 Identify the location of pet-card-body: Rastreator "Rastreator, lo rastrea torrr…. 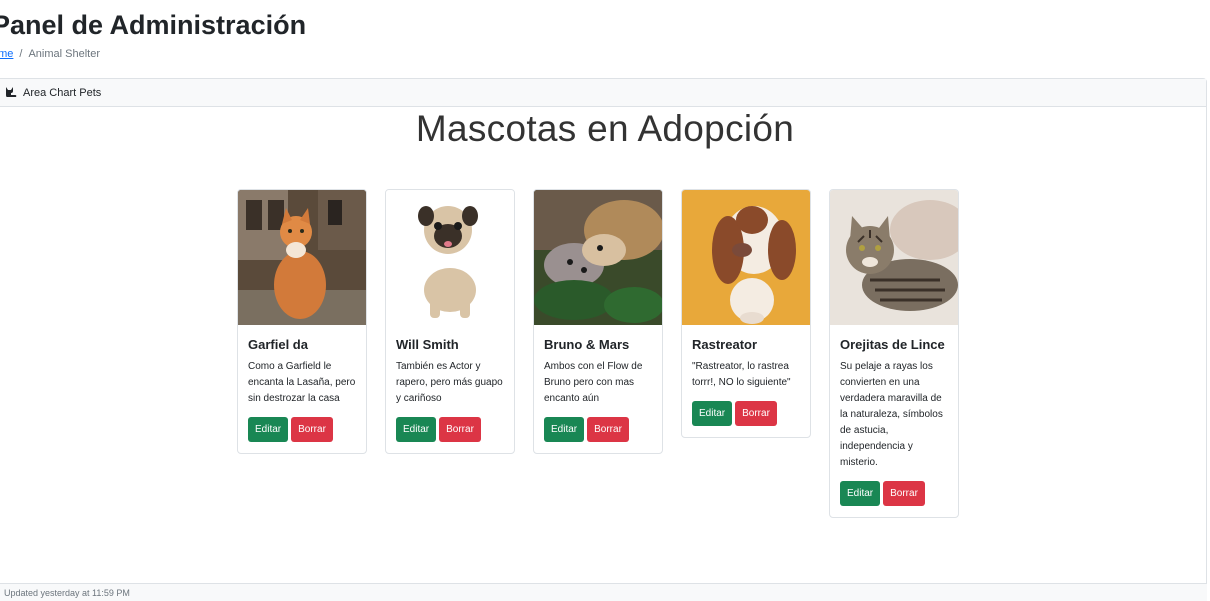
(746, 381).